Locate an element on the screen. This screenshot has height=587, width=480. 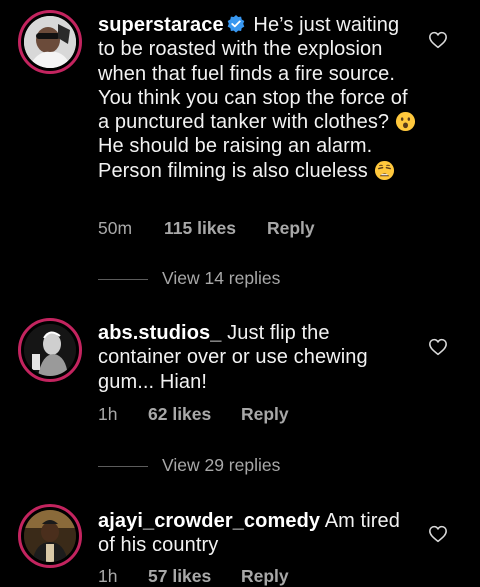
comment-username: ajayi_crowder_comedy is located at coordinates (209, 521).